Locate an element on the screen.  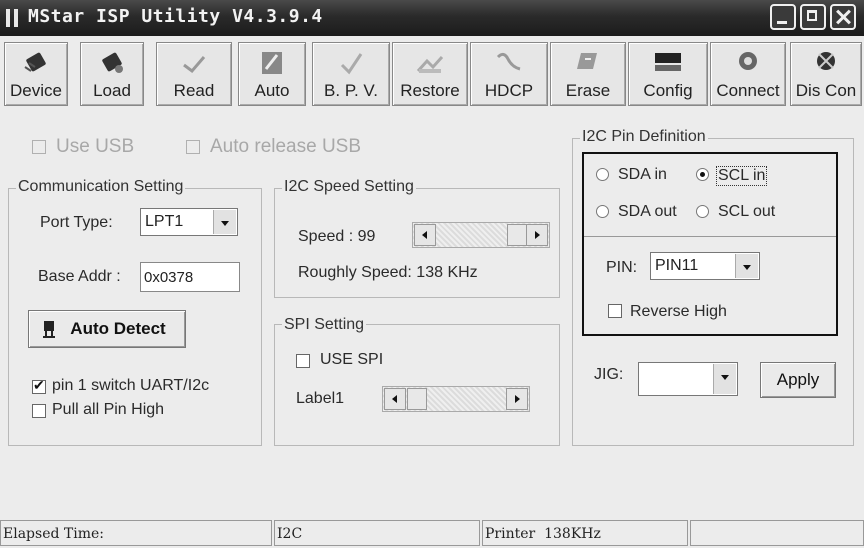
status-extra is located at coordinates (777, 533).